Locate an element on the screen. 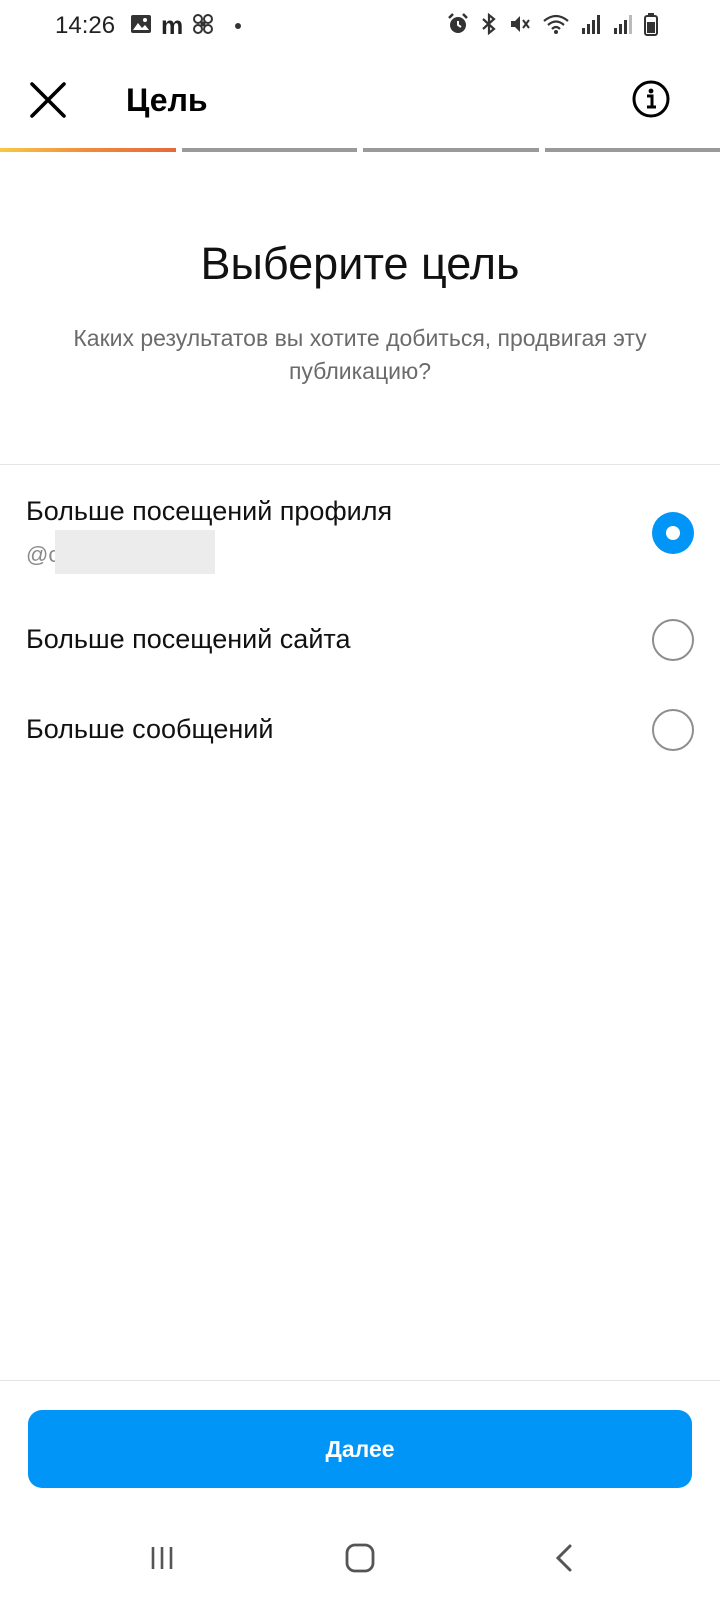 The width and height of the screenshot is (720, 1600). battery-icon is located at coordinates (651, 26).